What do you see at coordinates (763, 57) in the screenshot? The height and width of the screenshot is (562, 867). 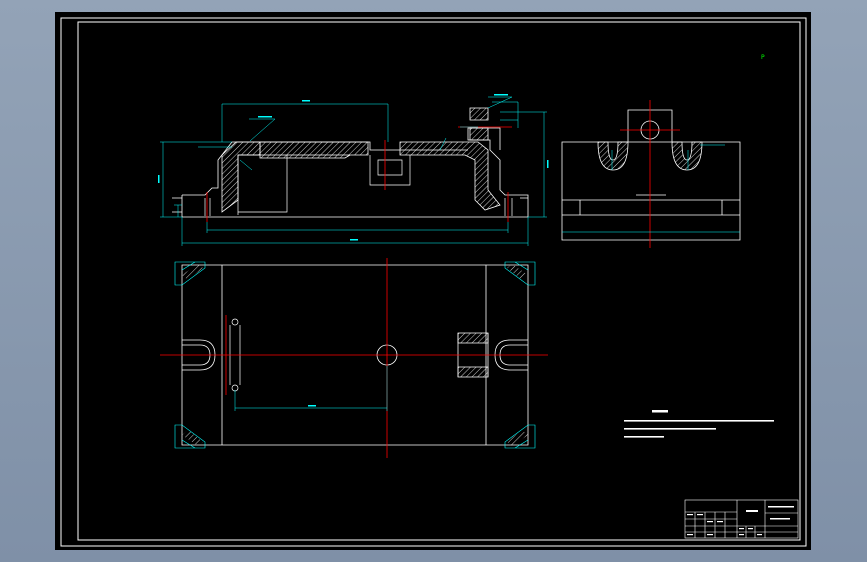 I see `view-marker: P` at bounding box center [763, 57].